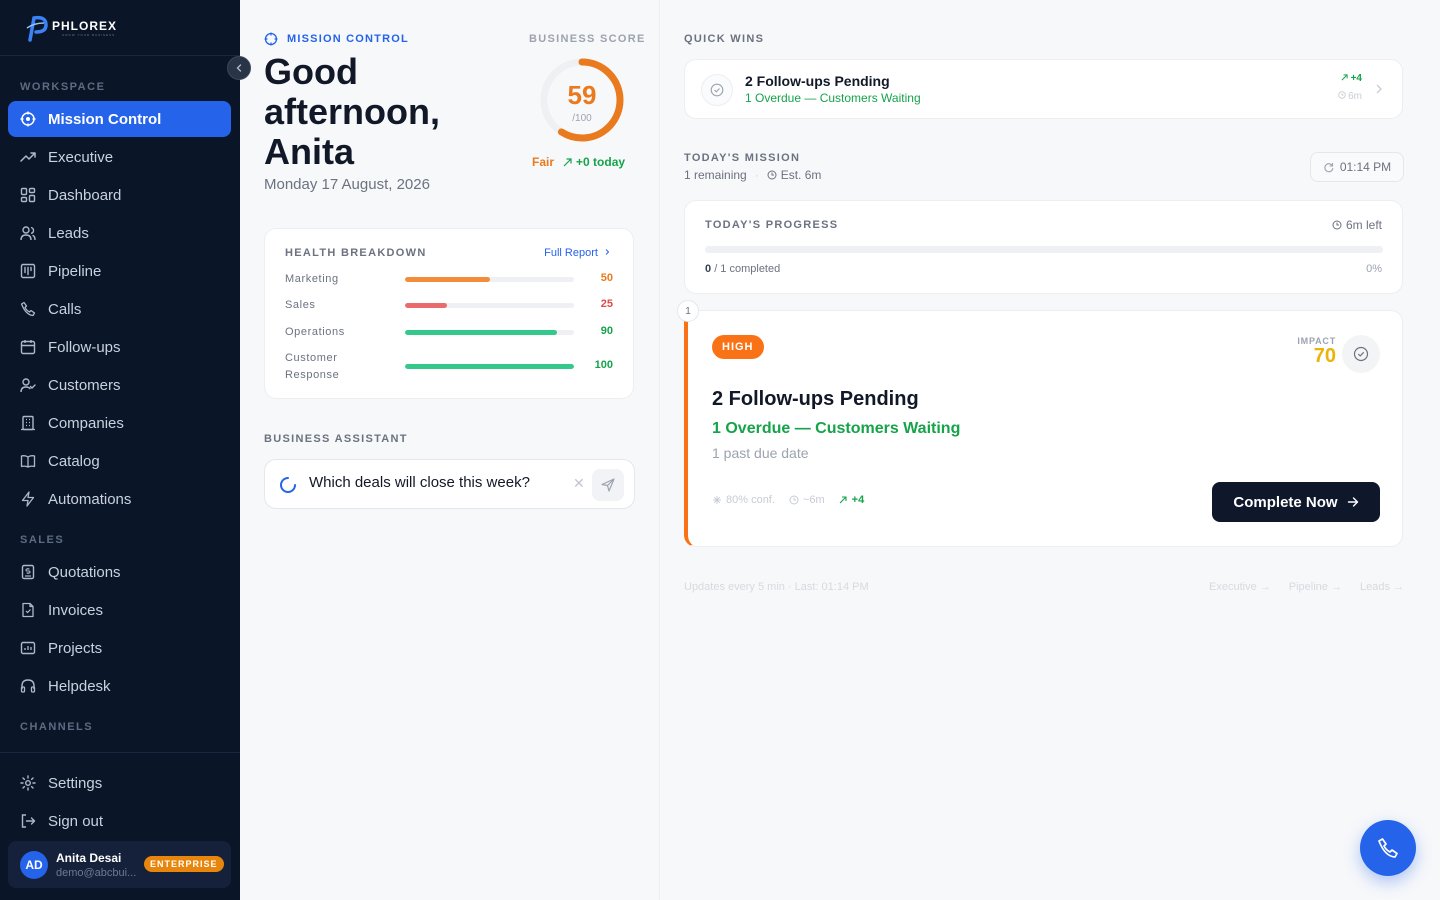 This screenshot has height=900, width=1440. I want to click on footer-links: Executive → Pipeline → Leads →, so click(1297, 587).